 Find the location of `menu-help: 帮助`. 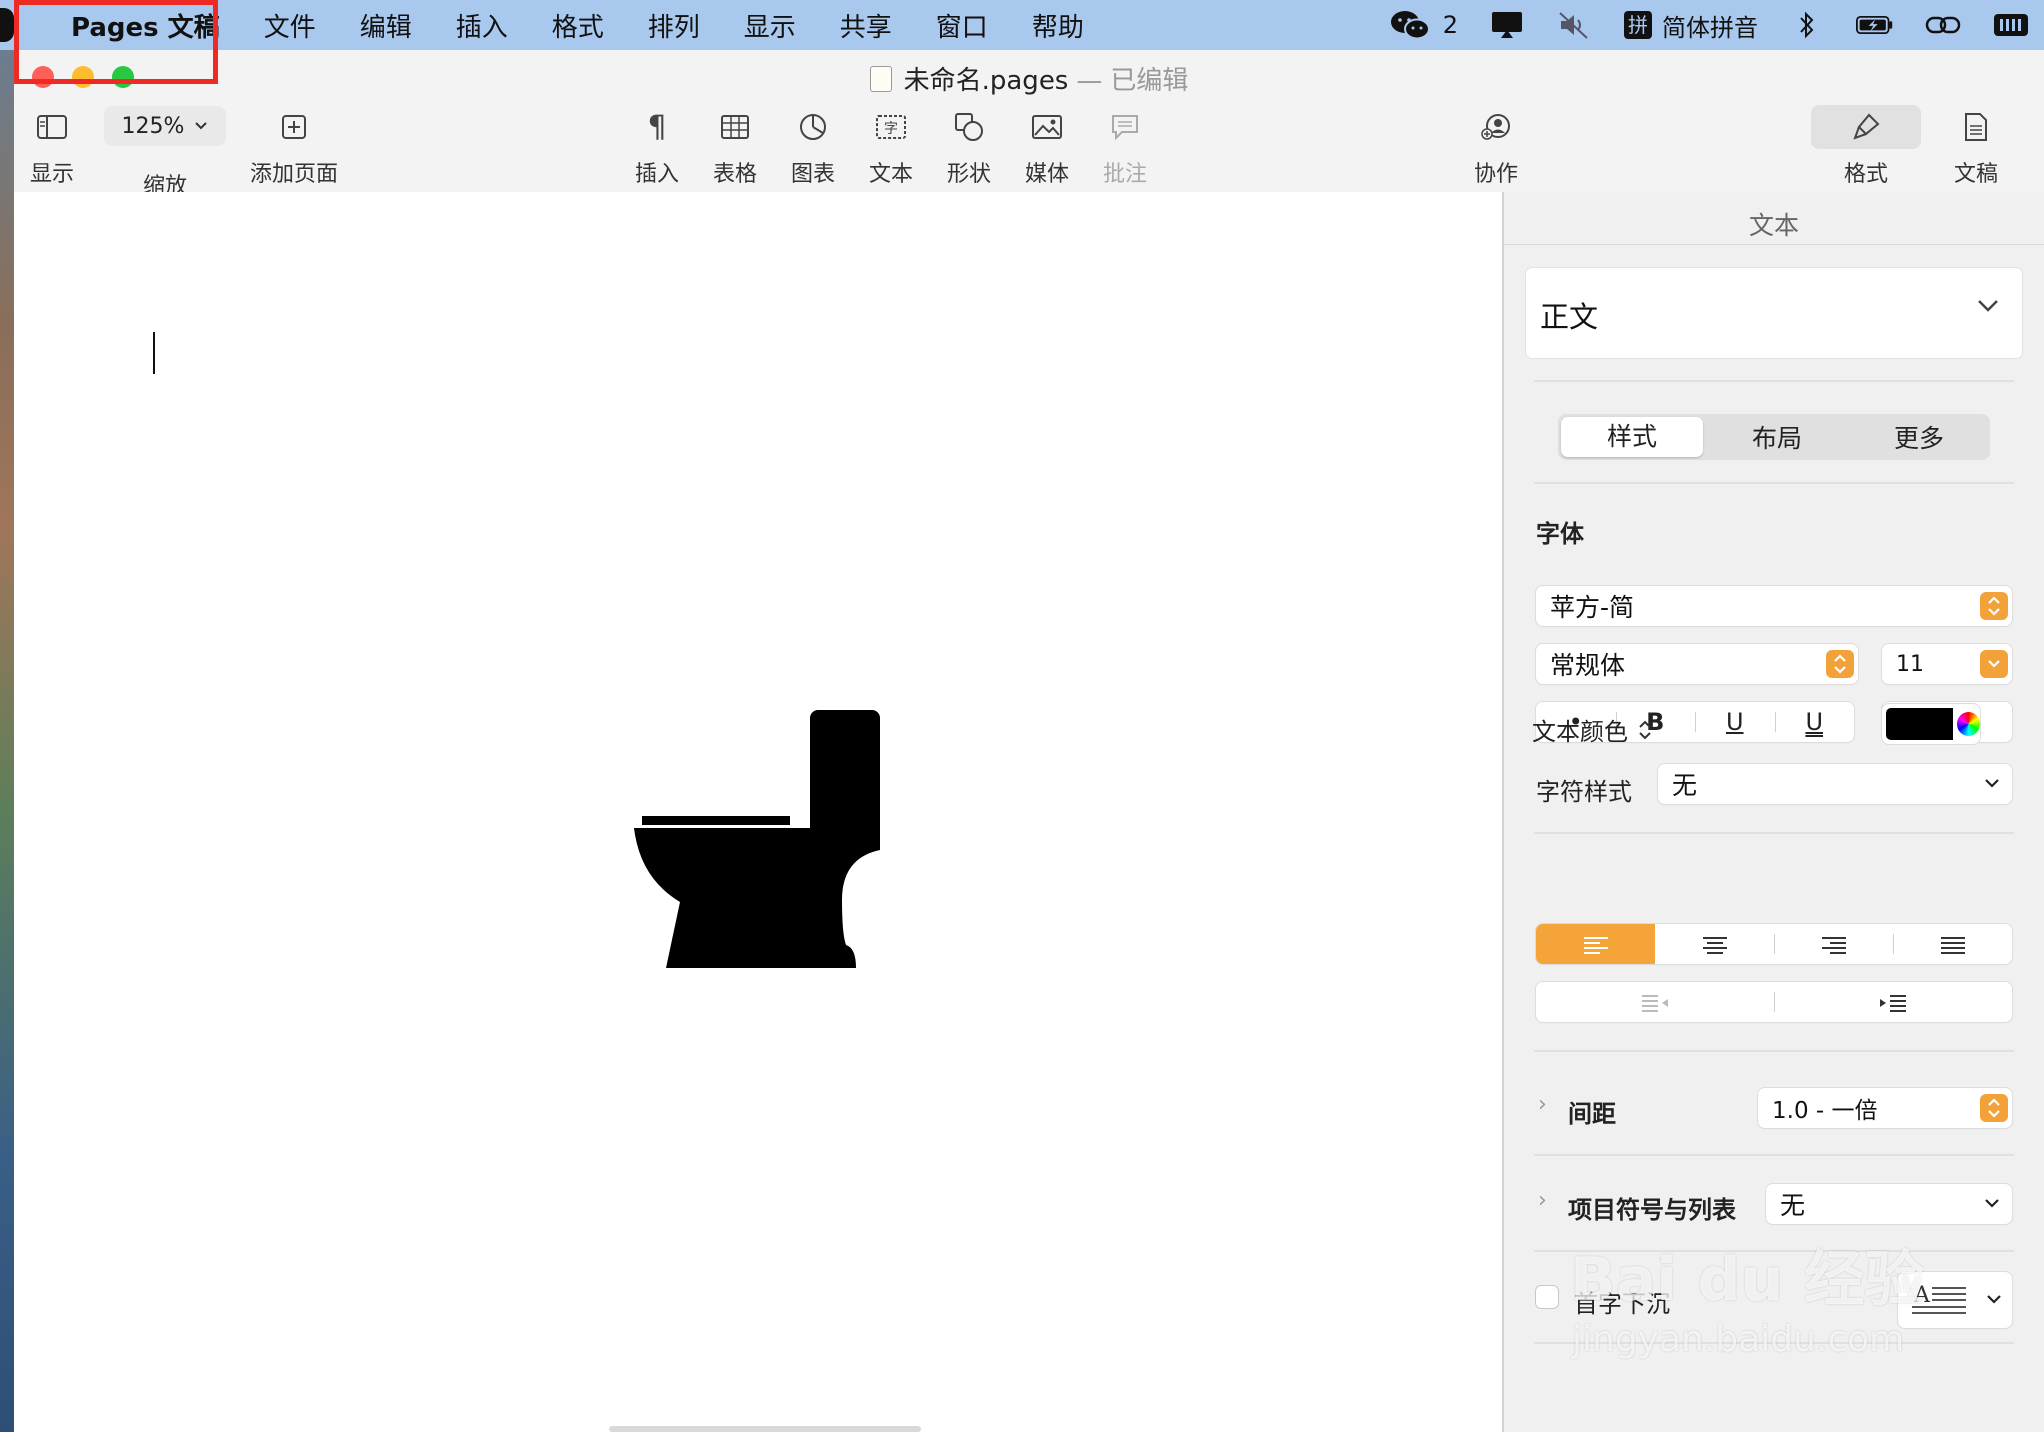

menu-help: 帮助 is located at coordinates (1058, 25).